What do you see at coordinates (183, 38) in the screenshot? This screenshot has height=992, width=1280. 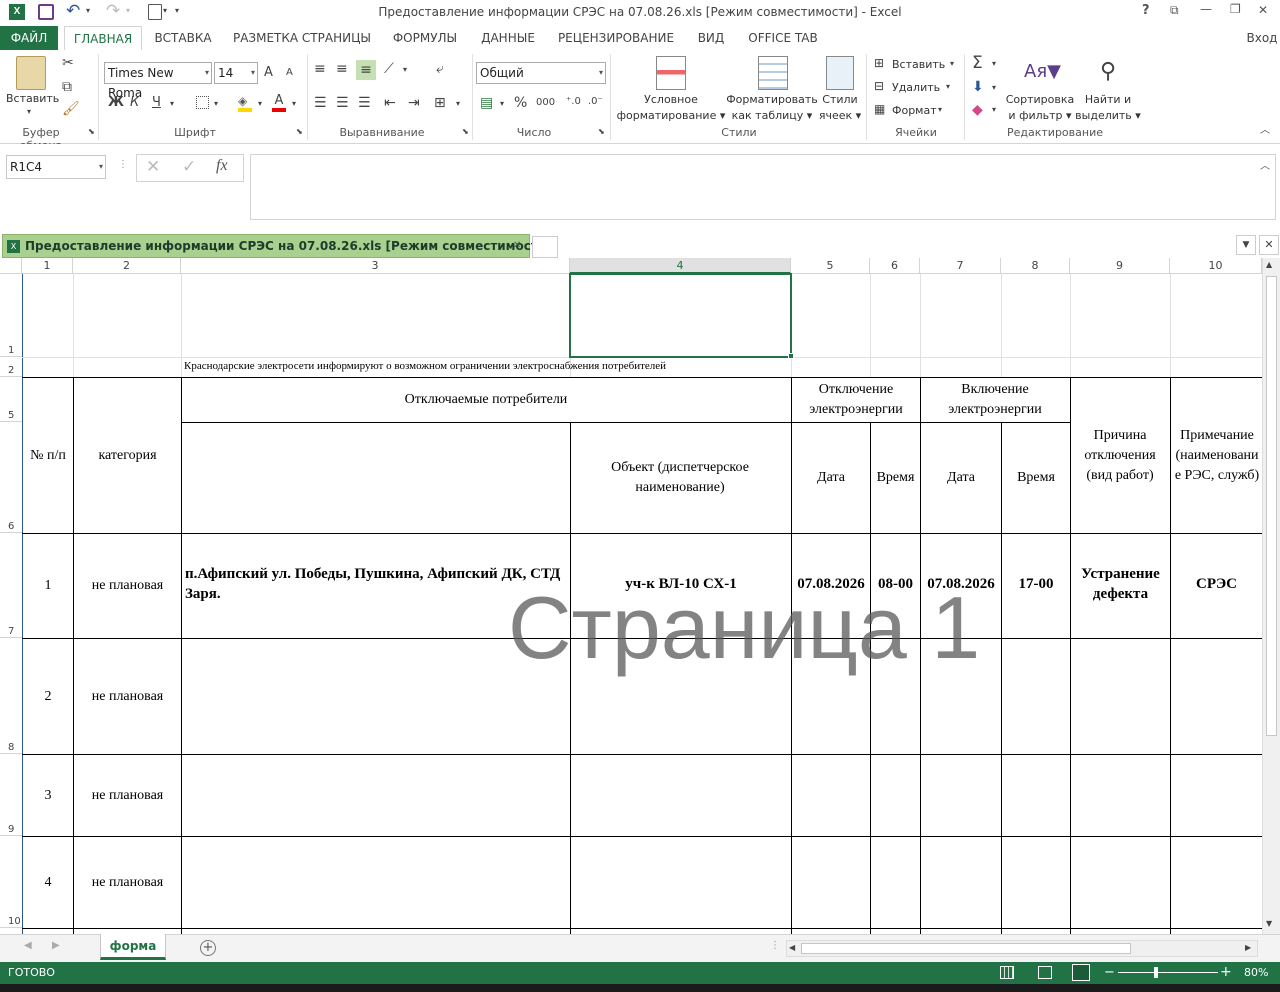 I see `tab-insert: ВСТАВКА` at bounding box center [183, 38].